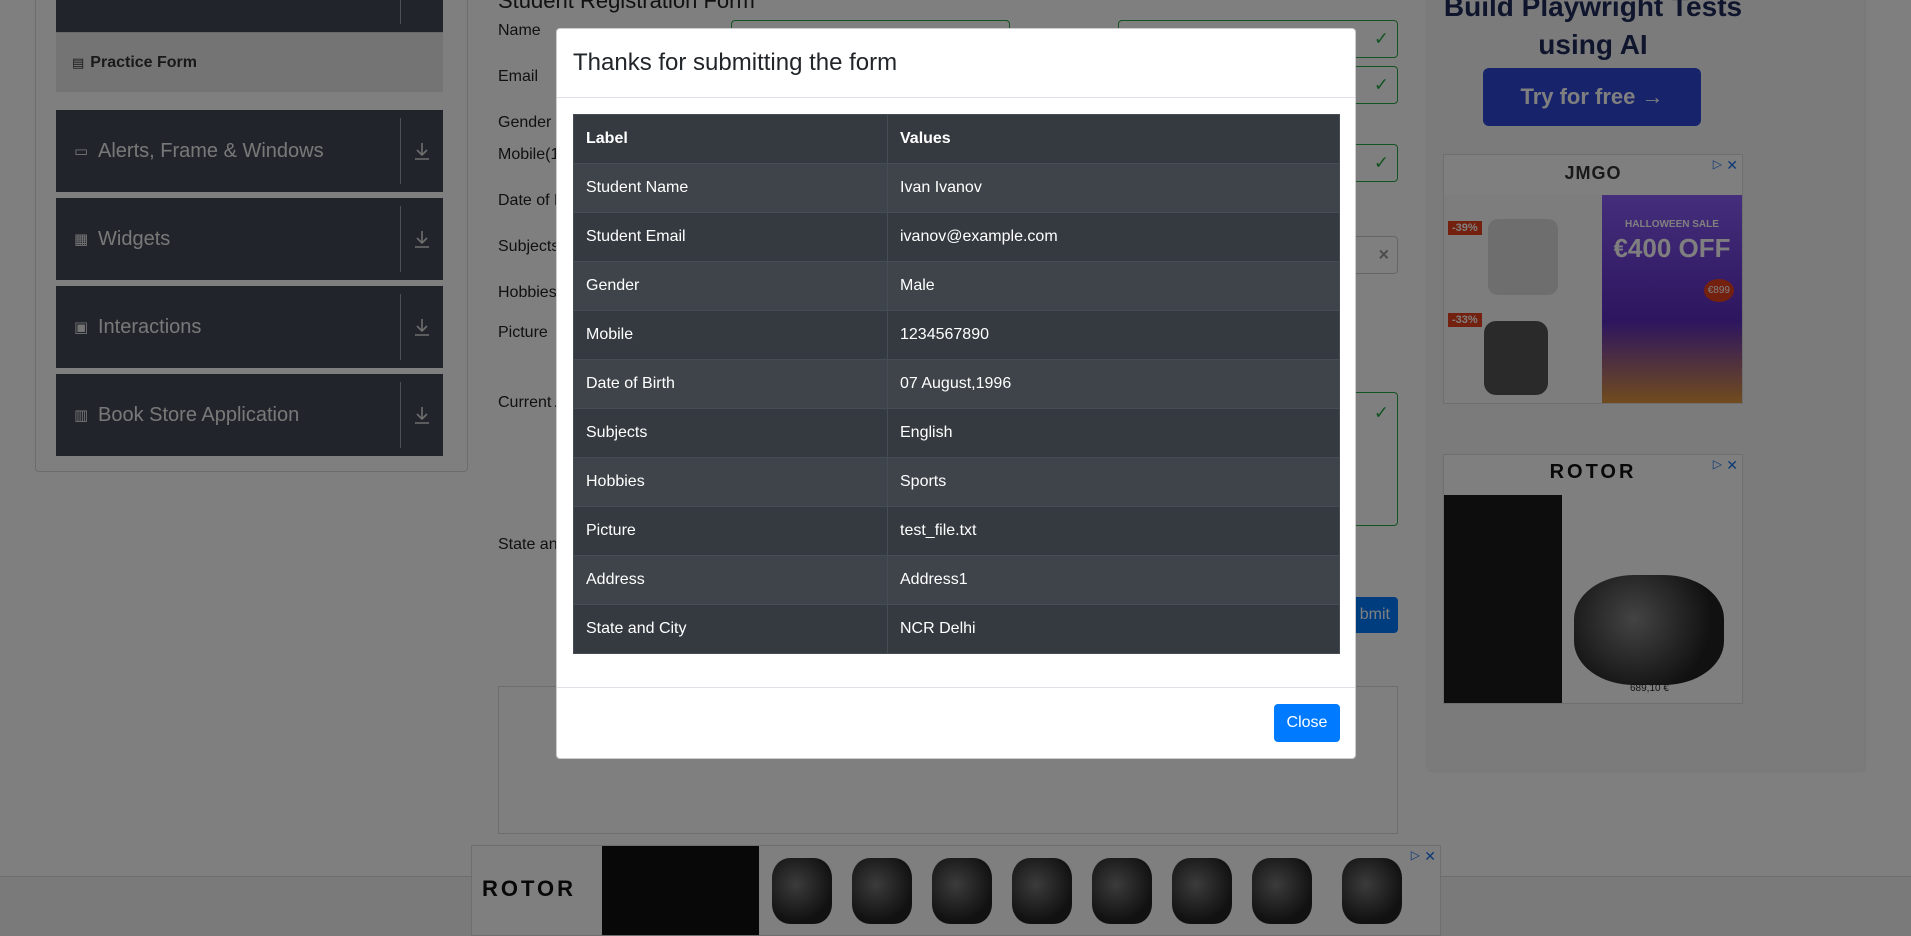 The width and height of the screenshot is (1911, 936). I want to click on row-value: test_file.txt, so click(1113, 531).